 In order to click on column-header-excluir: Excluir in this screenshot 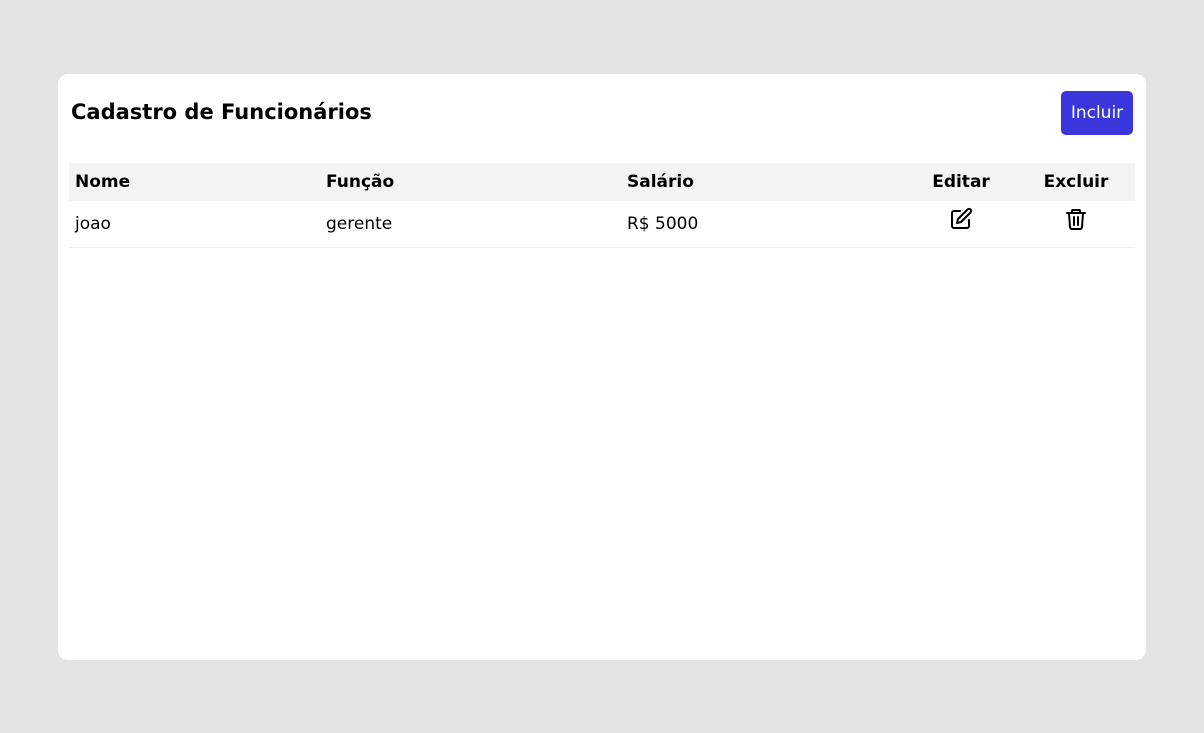, I will do `click(1076, 182)`.